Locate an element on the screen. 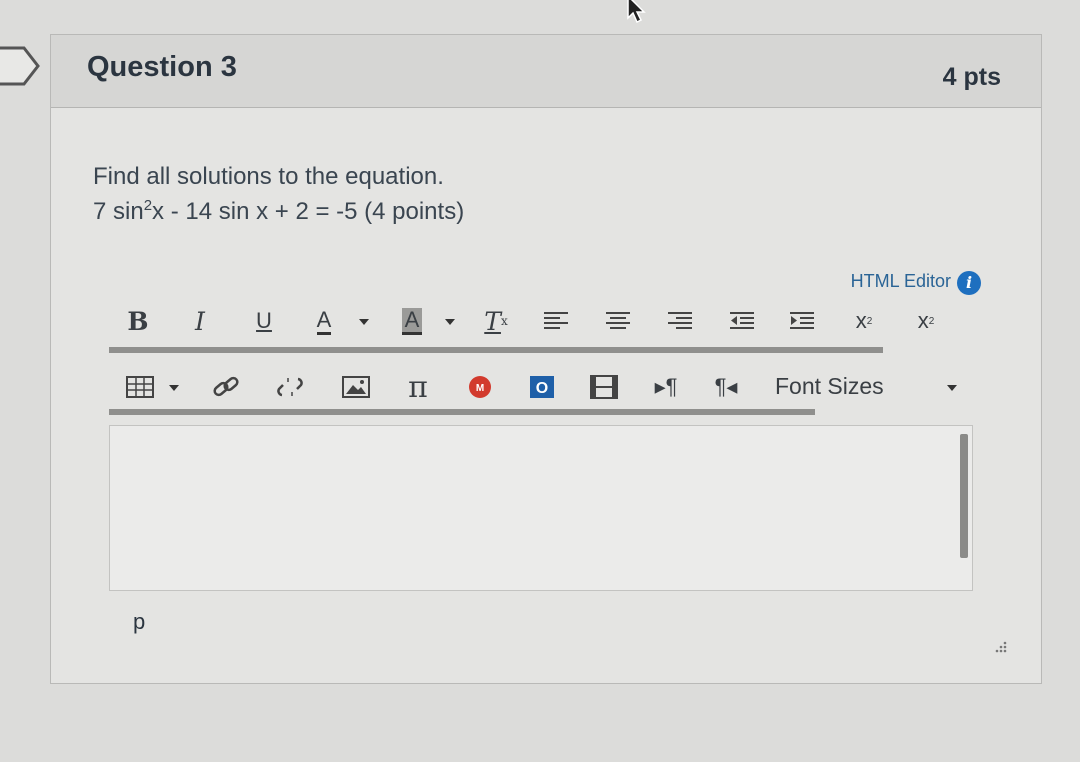  link-icon is located at coordinates (226, 387).